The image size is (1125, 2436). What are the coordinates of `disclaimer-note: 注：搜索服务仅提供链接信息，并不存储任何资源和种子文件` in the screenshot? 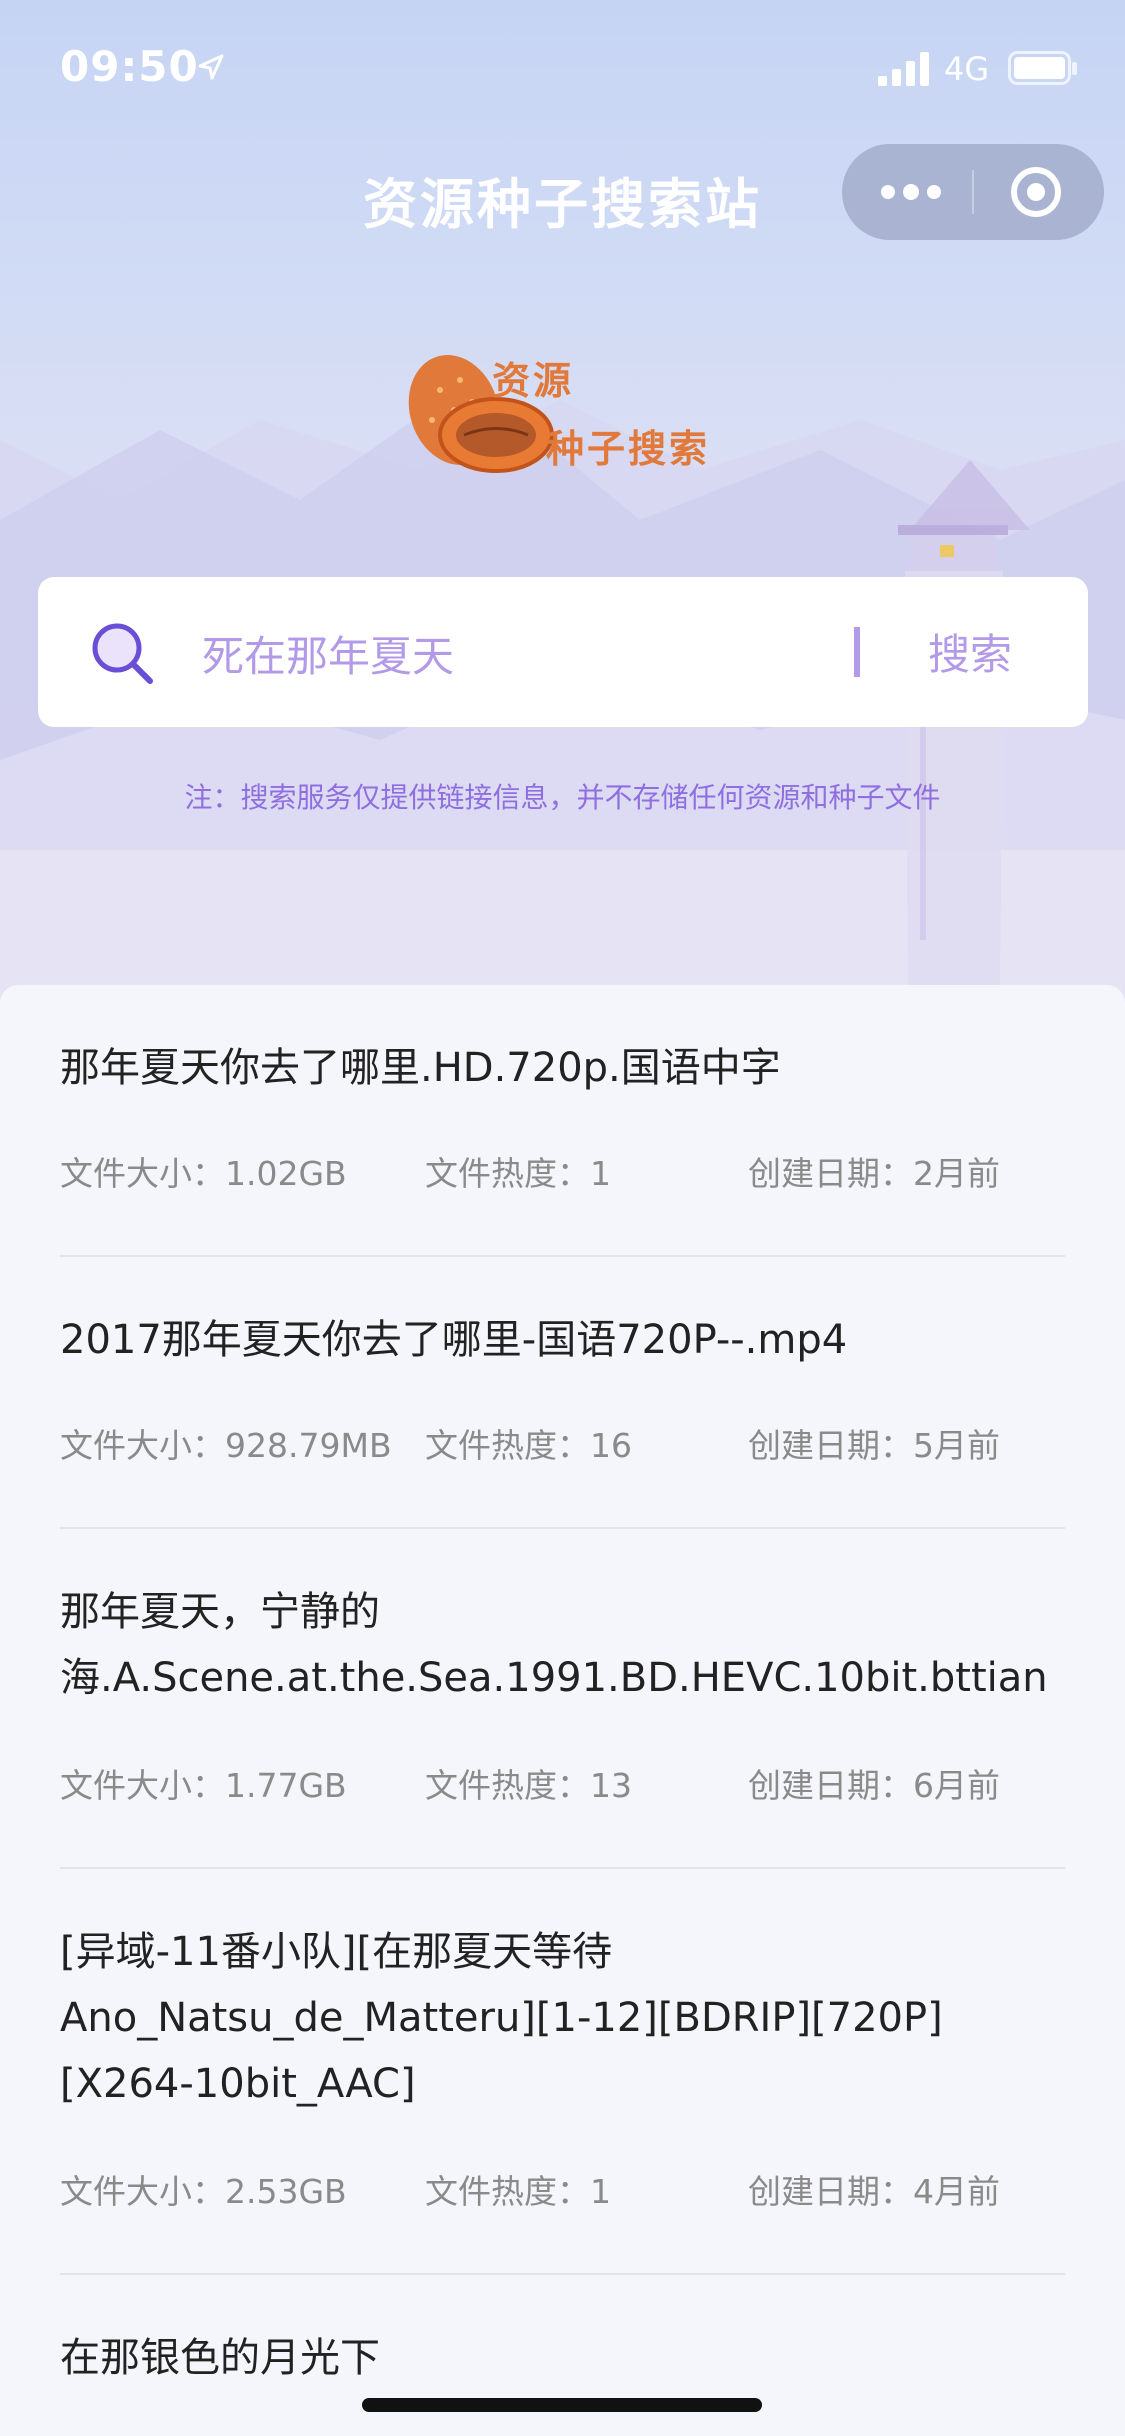 It's located at (562, 797).